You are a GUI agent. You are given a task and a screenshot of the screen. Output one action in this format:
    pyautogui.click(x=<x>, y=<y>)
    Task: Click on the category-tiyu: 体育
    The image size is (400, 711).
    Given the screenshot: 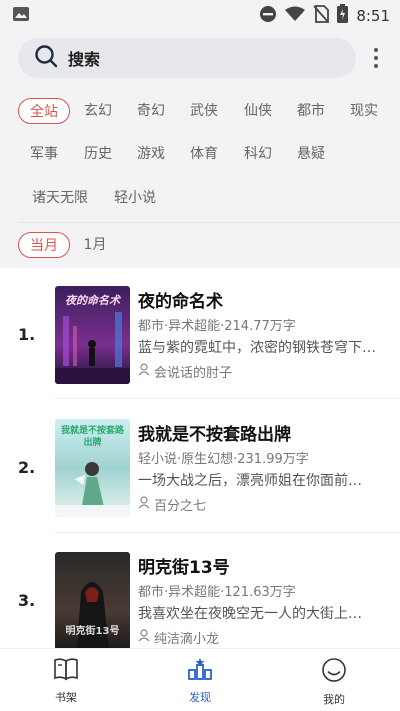 What is the action you would take?
    pyautogui.click(x=204, y=154)
    